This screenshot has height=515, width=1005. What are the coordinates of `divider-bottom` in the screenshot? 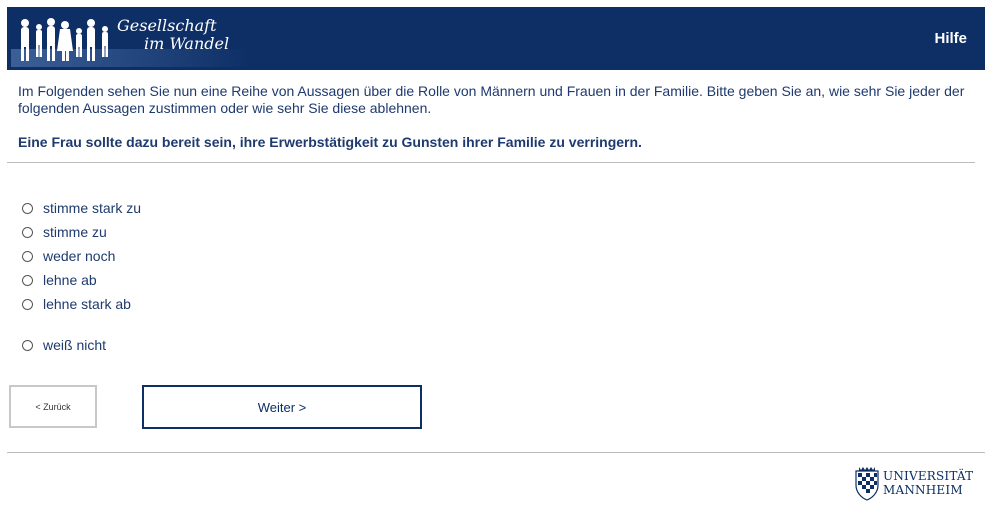 It's located at (496, 452).